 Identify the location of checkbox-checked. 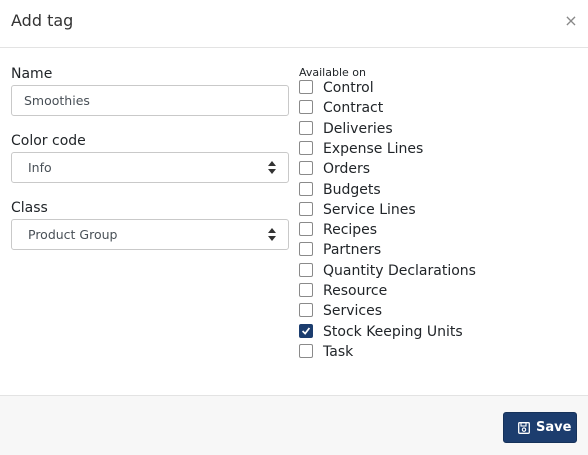
(306, 331).